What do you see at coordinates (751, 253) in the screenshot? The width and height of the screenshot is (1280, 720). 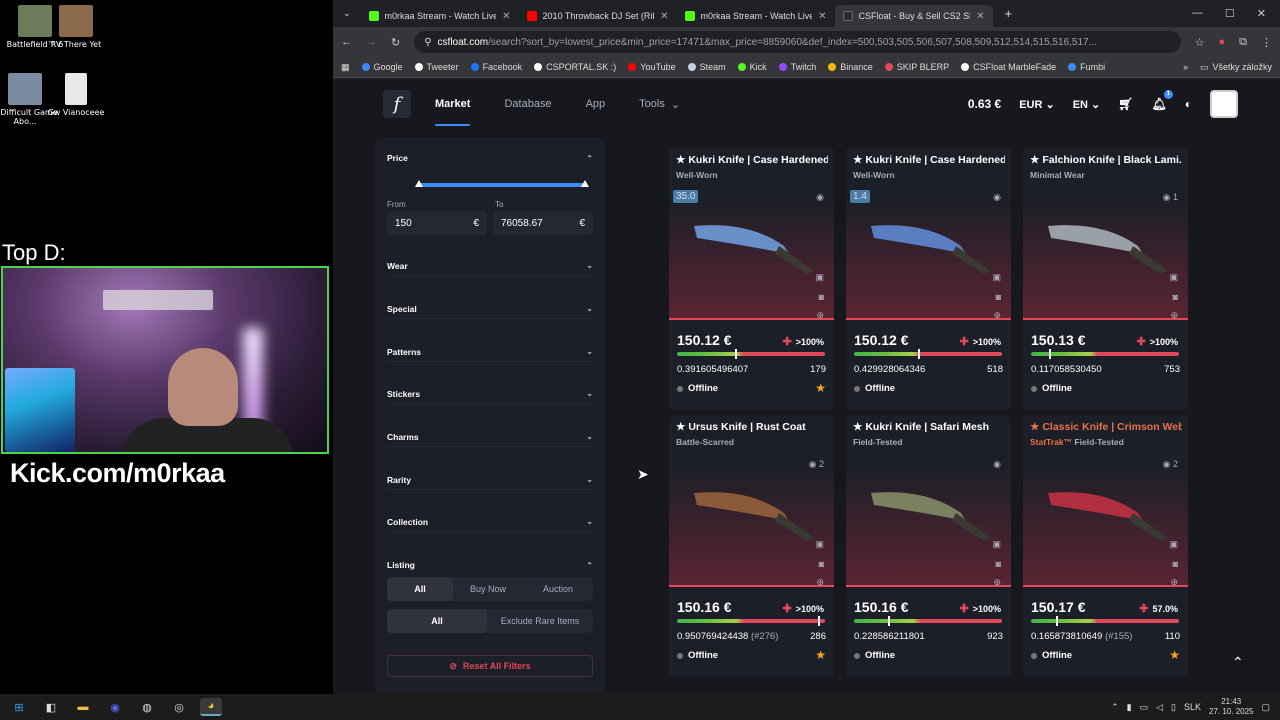 I see `item-image: 35.0 ◉ ▣ ◙ ⊕` at bounding box center [751, 253].